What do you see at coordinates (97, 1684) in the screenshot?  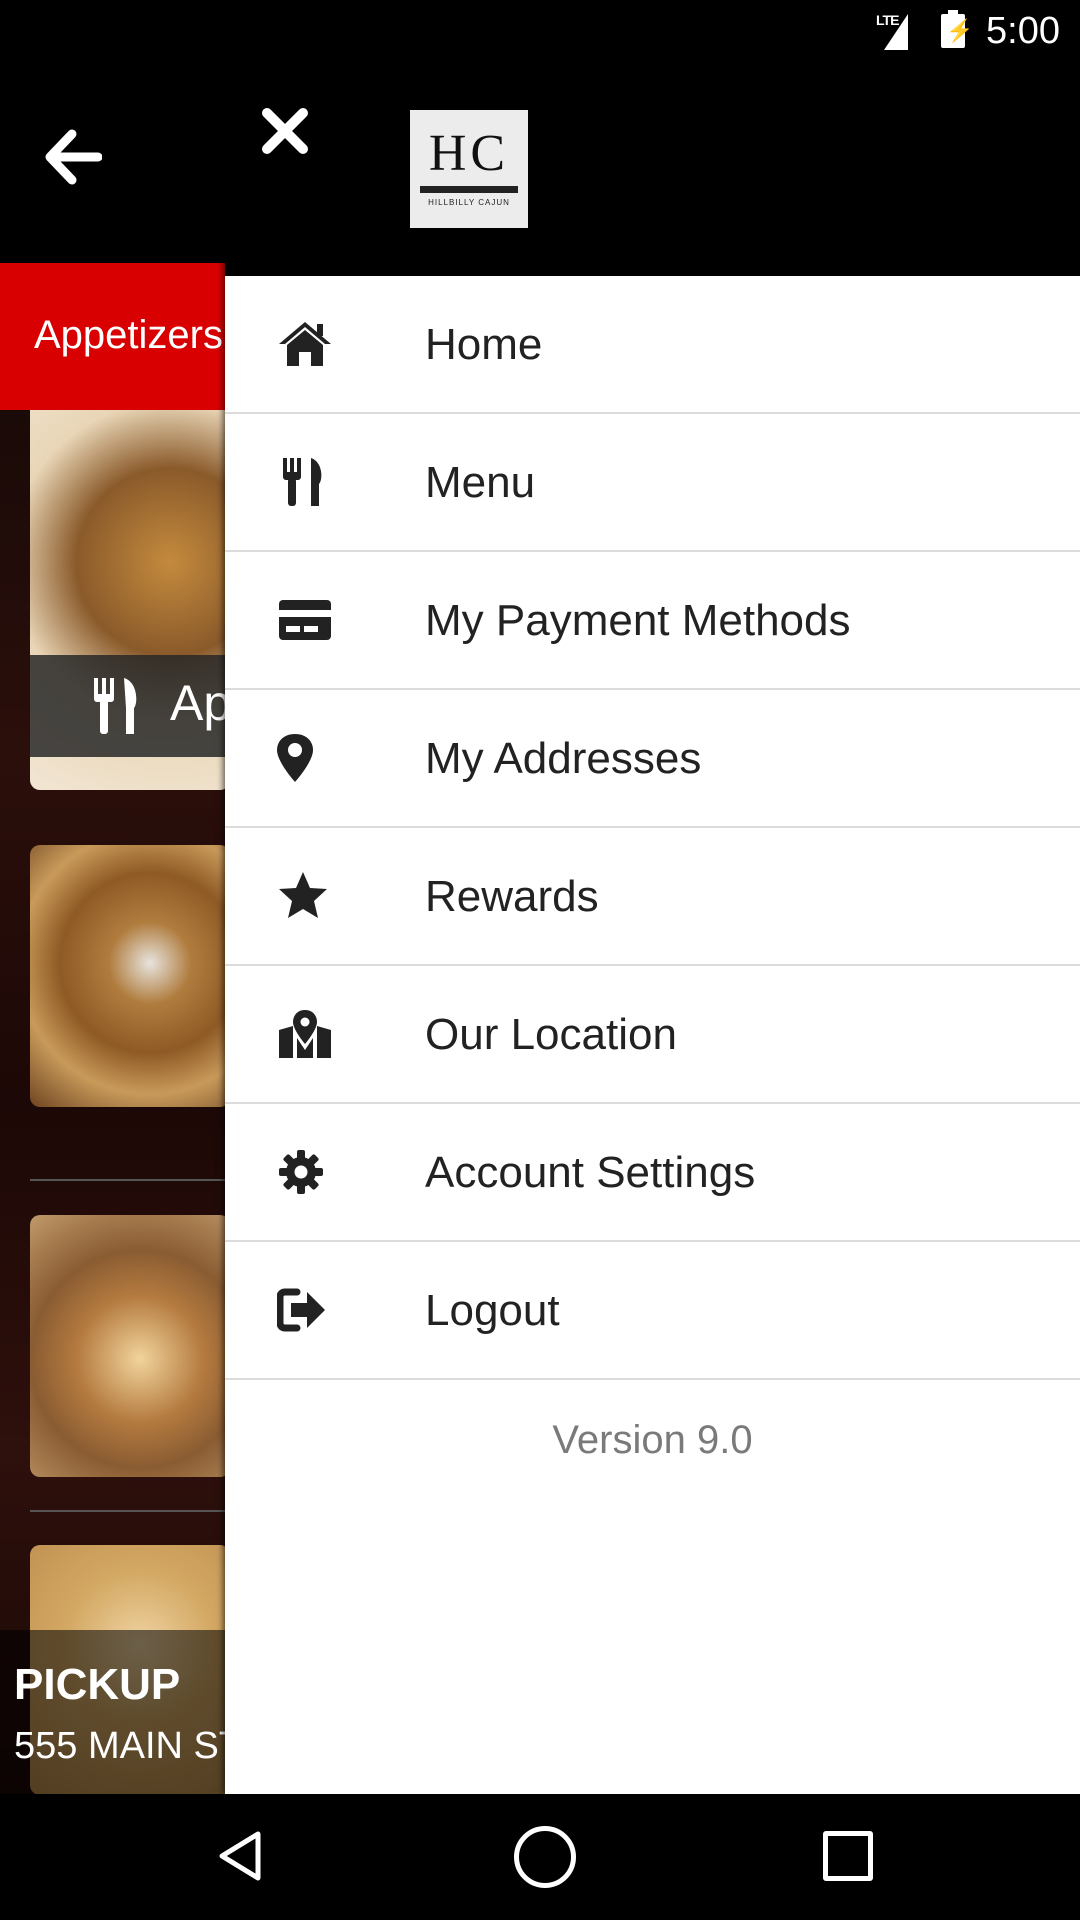 I see `pickup-title: PICKUP` at bounding box center [97, 1684].